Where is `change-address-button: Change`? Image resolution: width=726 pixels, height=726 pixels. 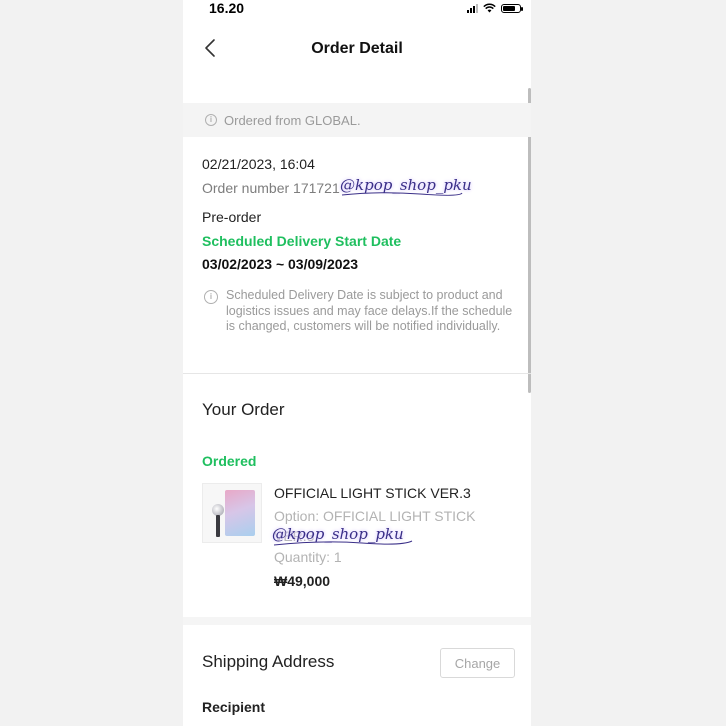 change-address-button: Change is located at coordinates (477, 663).